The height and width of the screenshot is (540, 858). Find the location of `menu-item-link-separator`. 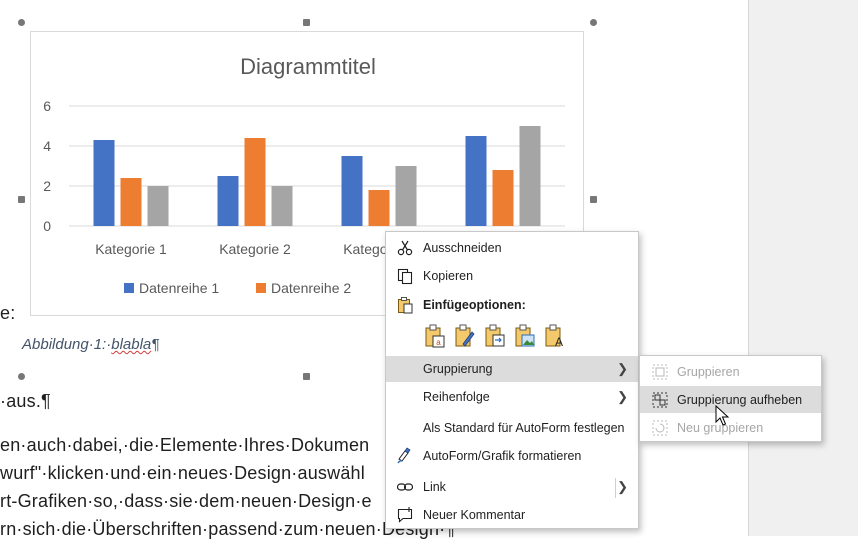

menu-item-link-separator is located at coordinates (615, 488).